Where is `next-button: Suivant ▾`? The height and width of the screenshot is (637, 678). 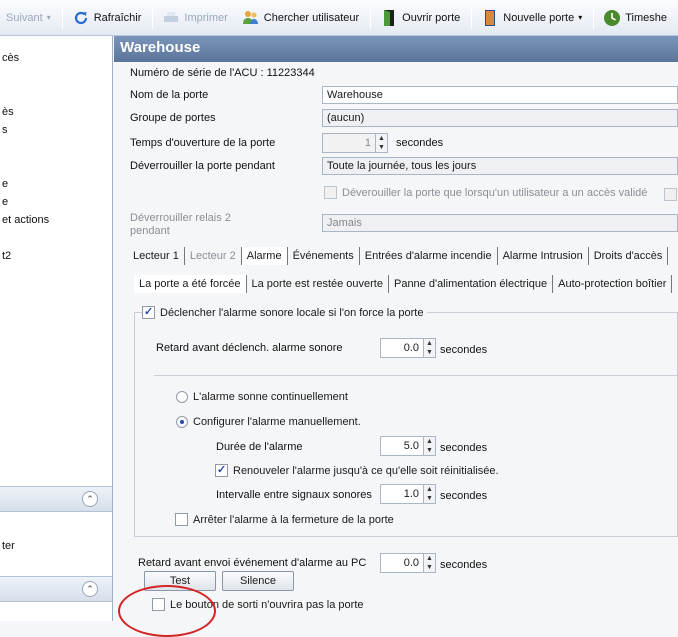 next-button: Suivant ▾ is located at coordinates (28, 18).